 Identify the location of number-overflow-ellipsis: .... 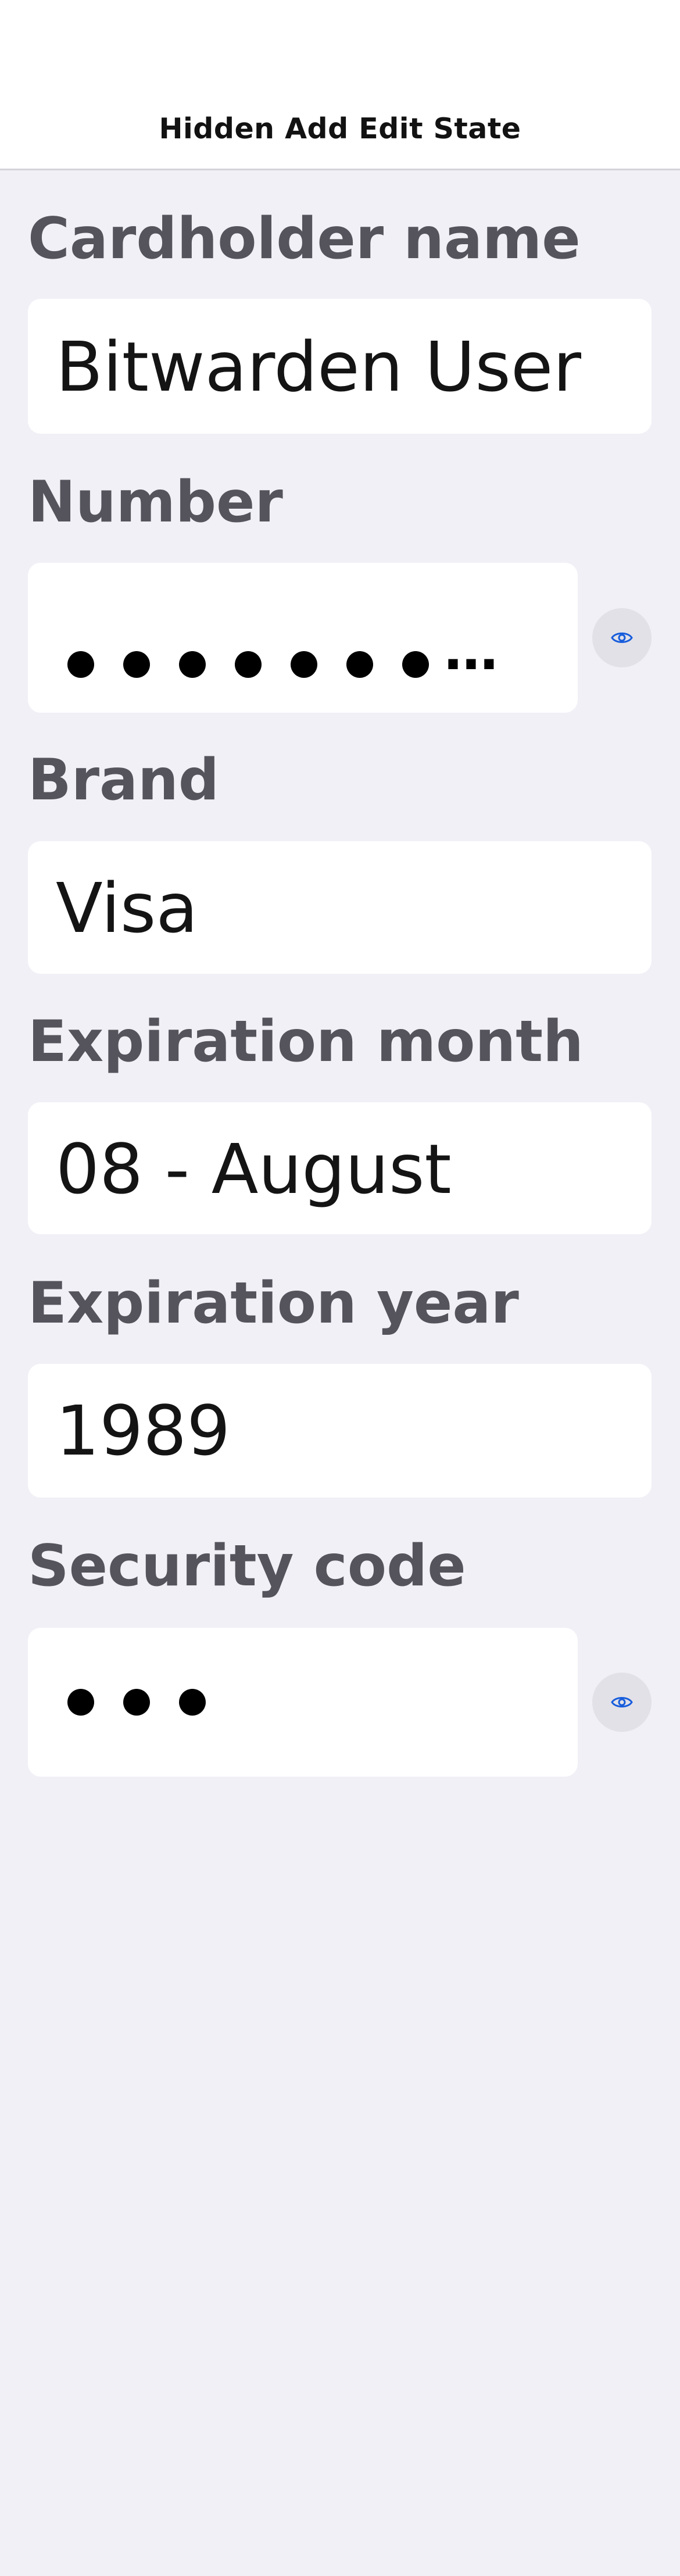
(471, 651).